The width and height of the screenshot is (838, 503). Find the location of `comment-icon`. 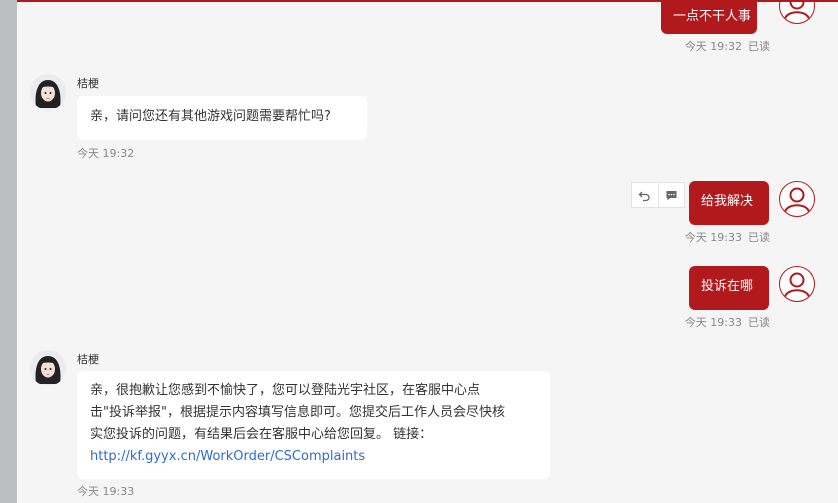

comment-icon is located at coordinates (671, 195).